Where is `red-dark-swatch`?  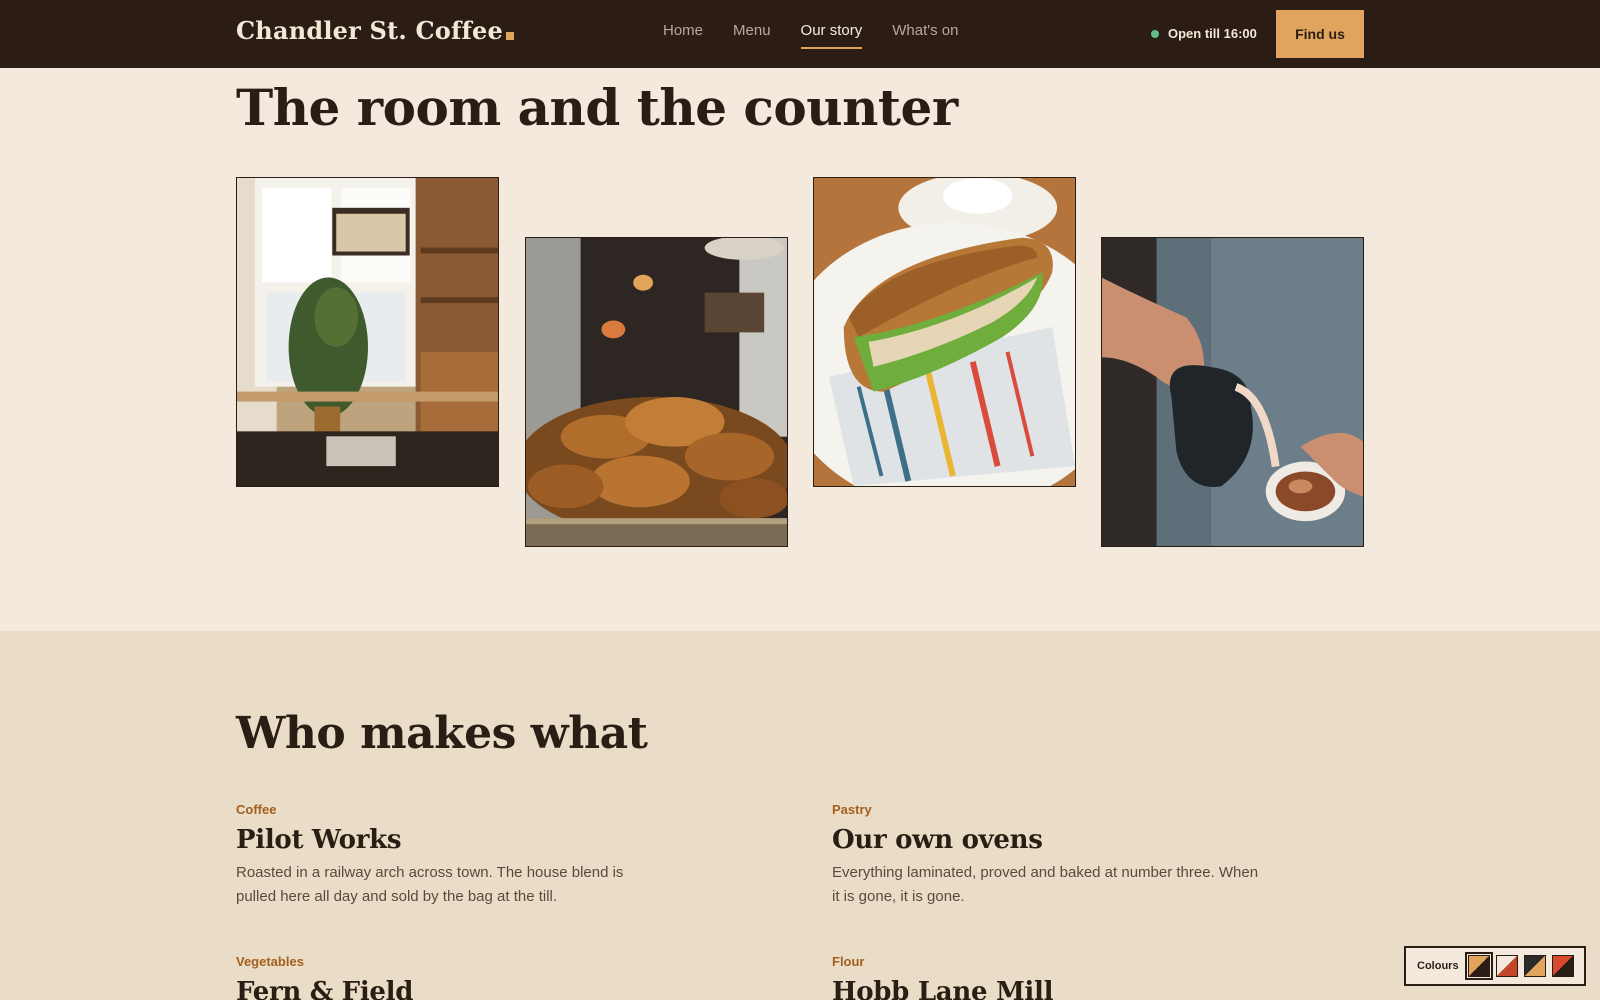
red-dark-swatch is located at coordinates (1562, 966).